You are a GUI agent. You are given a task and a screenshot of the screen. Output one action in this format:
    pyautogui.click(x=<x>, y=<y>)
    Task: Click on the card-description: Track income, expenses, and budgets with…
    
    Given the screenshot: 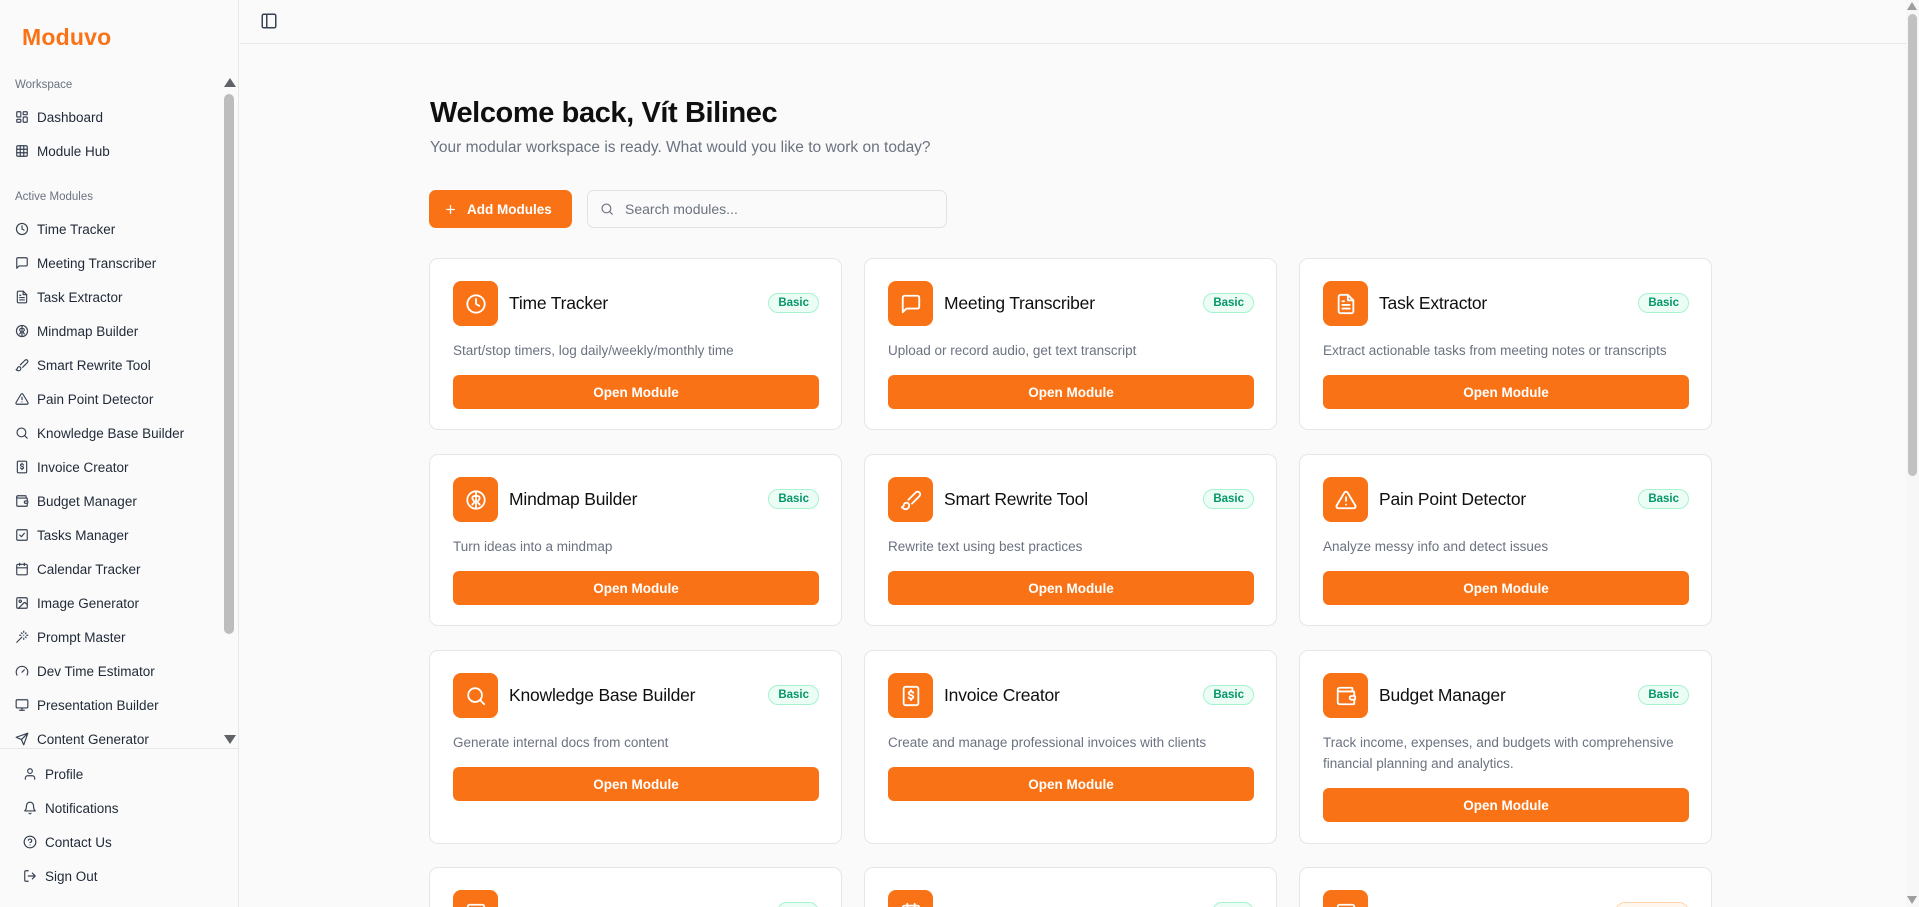 What is the action you would take?
    pyautogui.click(x=1498, y=753)
    